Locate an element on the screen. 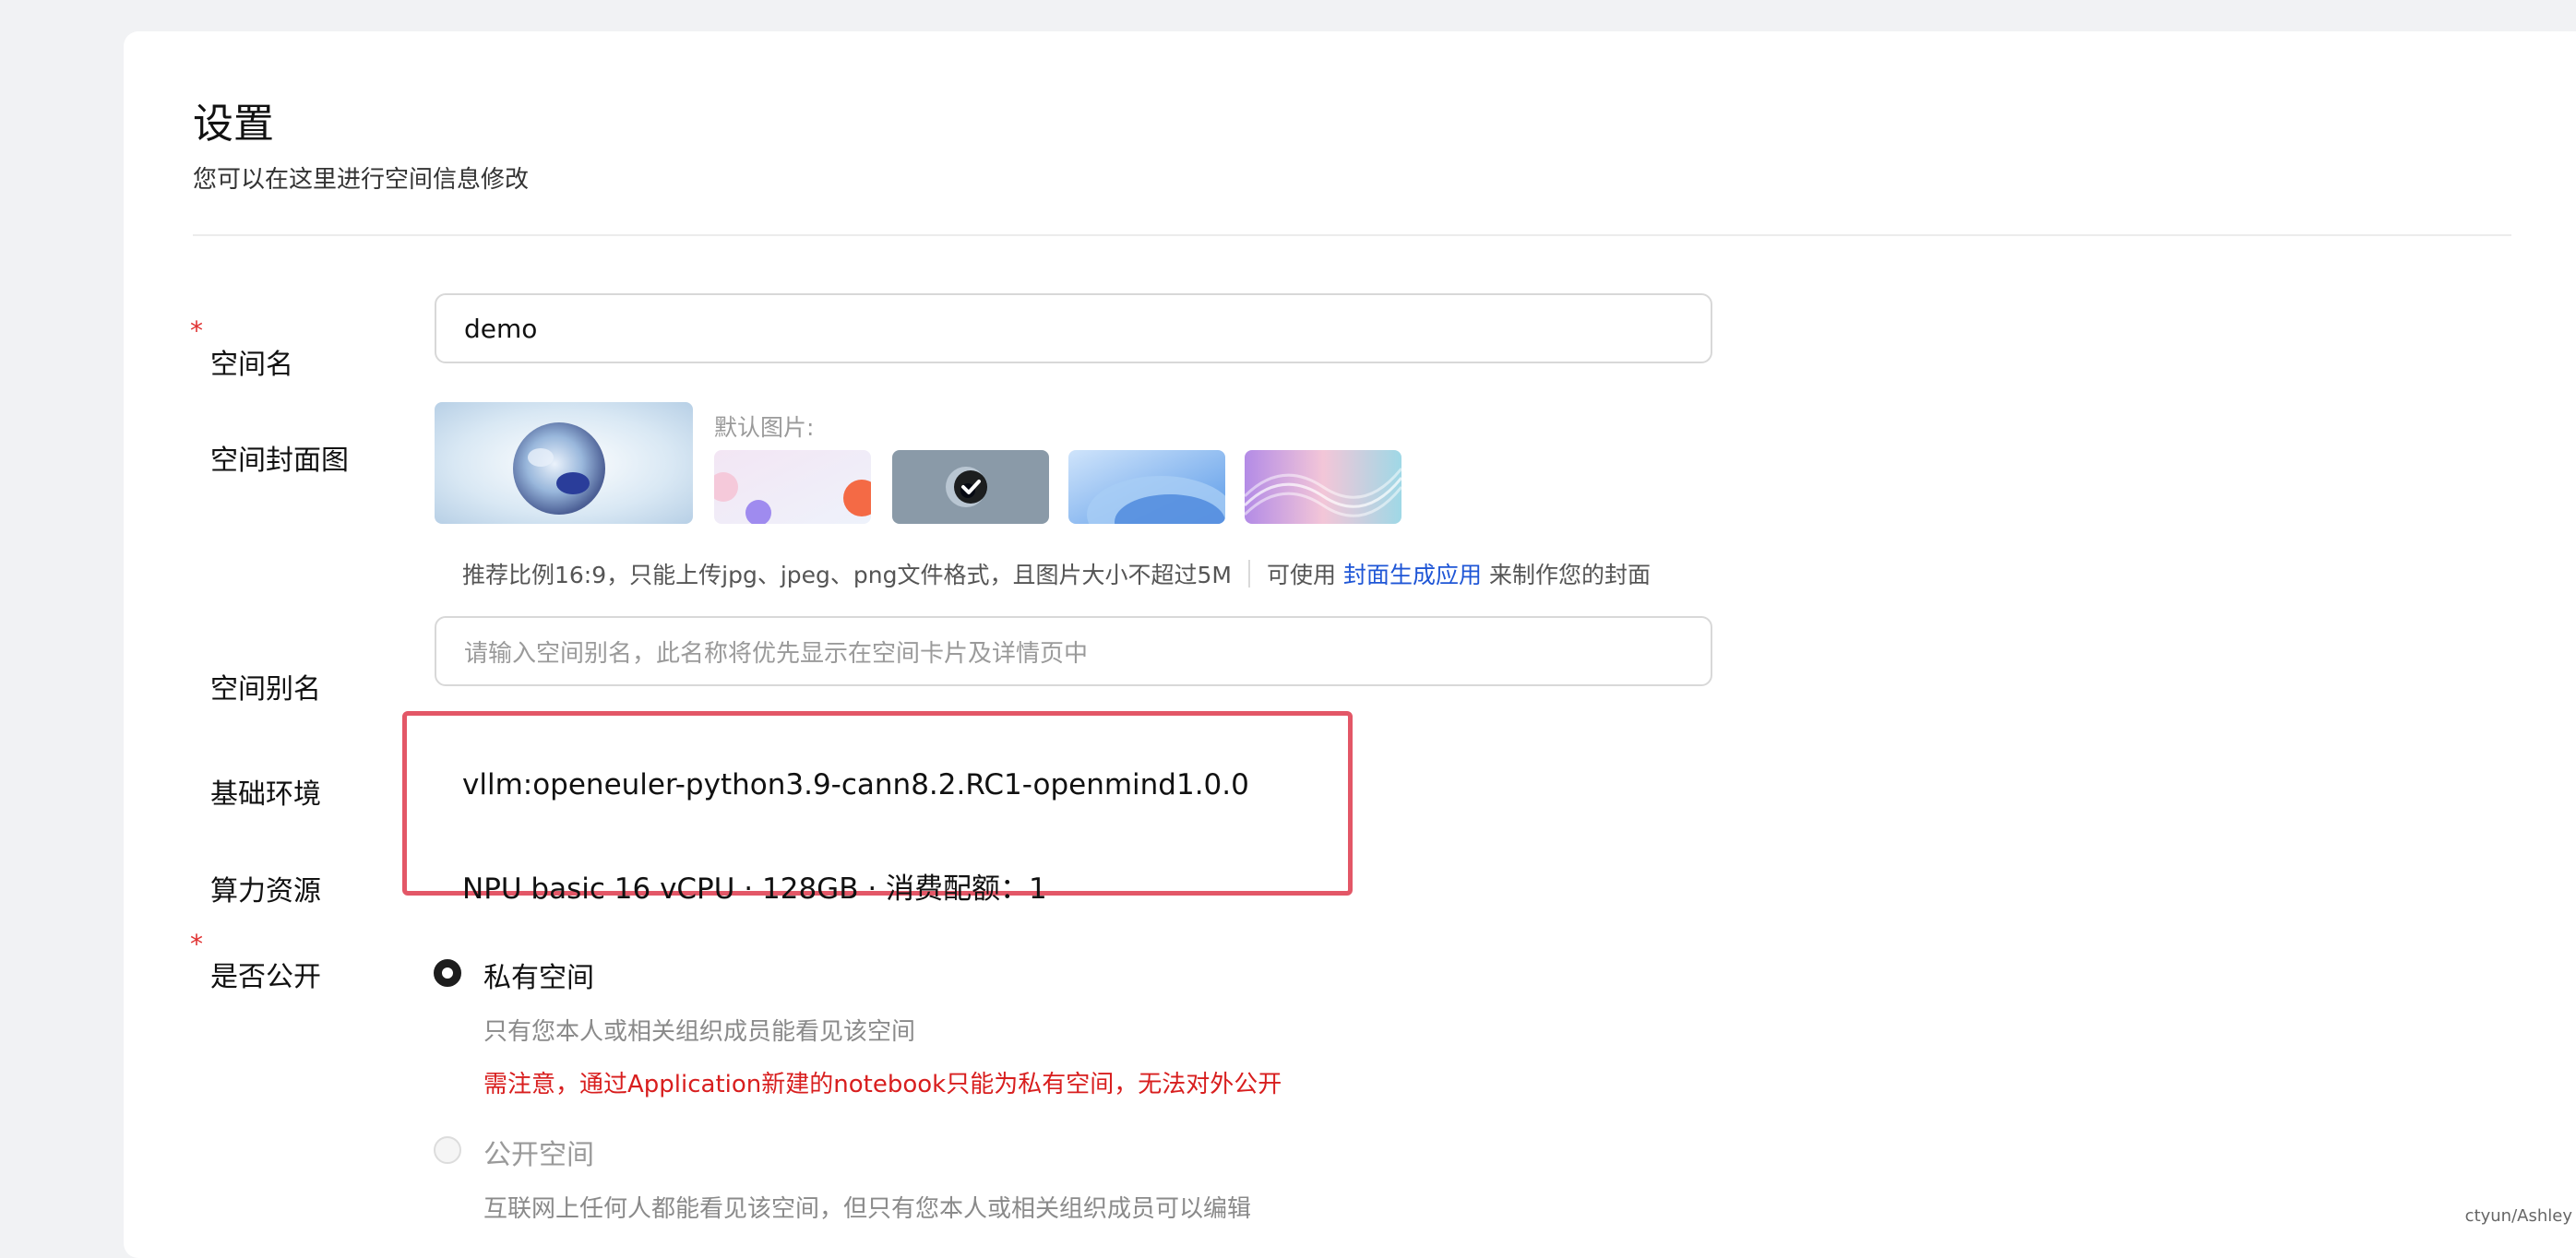 The width and height of the screenshot is (2576, 1258). watermark: ctyun/Ashley is located at coordinates (2518, 1216).